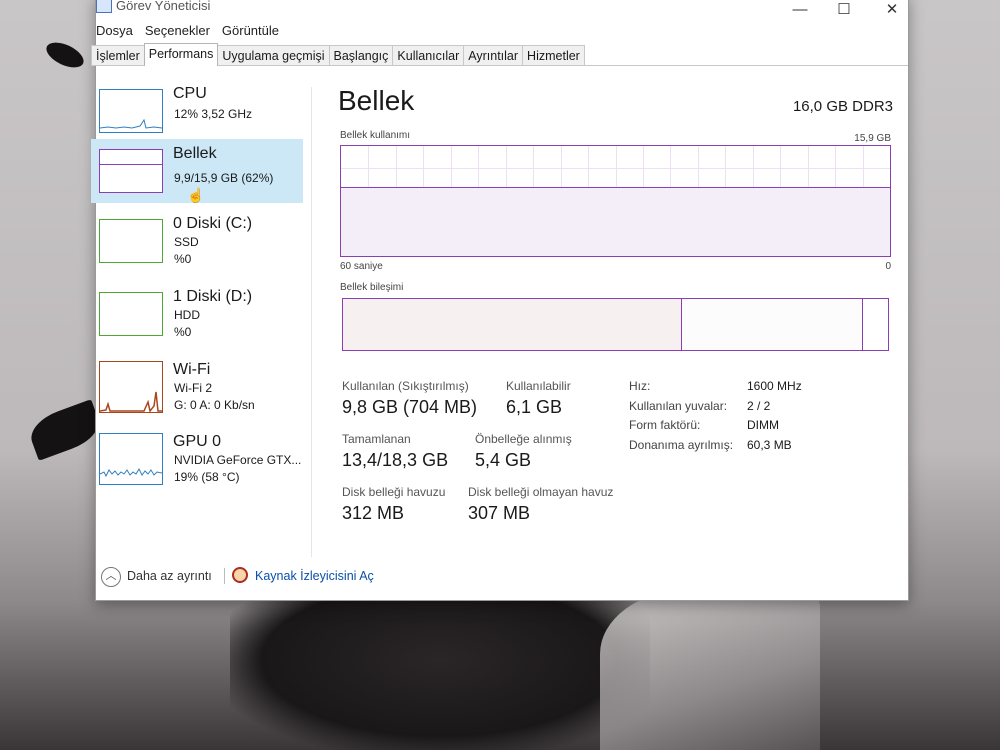 This screenshot has width=1000, height=750. I want to click on sidebar-disk0-usage: %0, so click(183, 259).